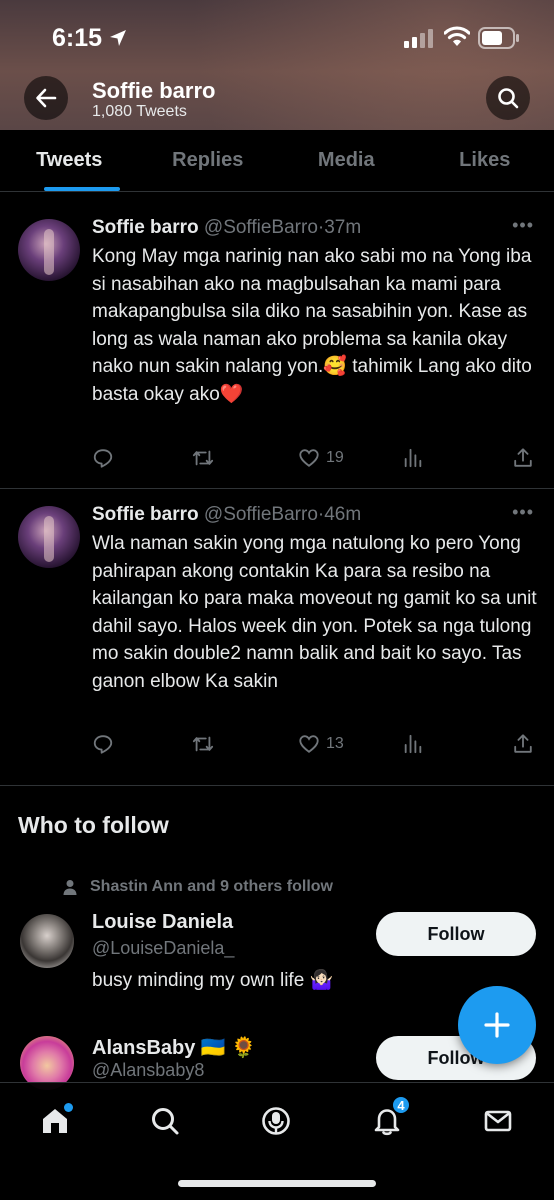  I want to click on follow-button: Follow, so click(456, 934).